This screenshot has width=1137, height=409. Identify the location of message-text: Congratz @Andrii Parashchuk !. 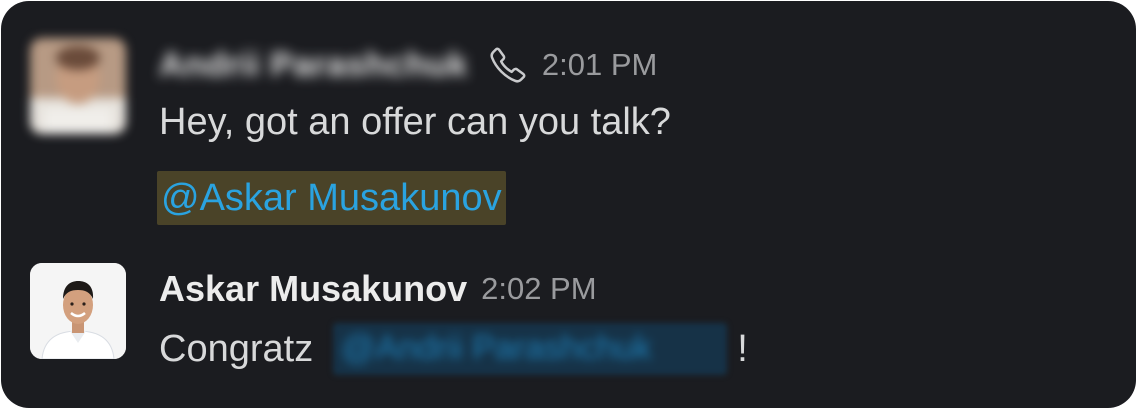
(453, 349).